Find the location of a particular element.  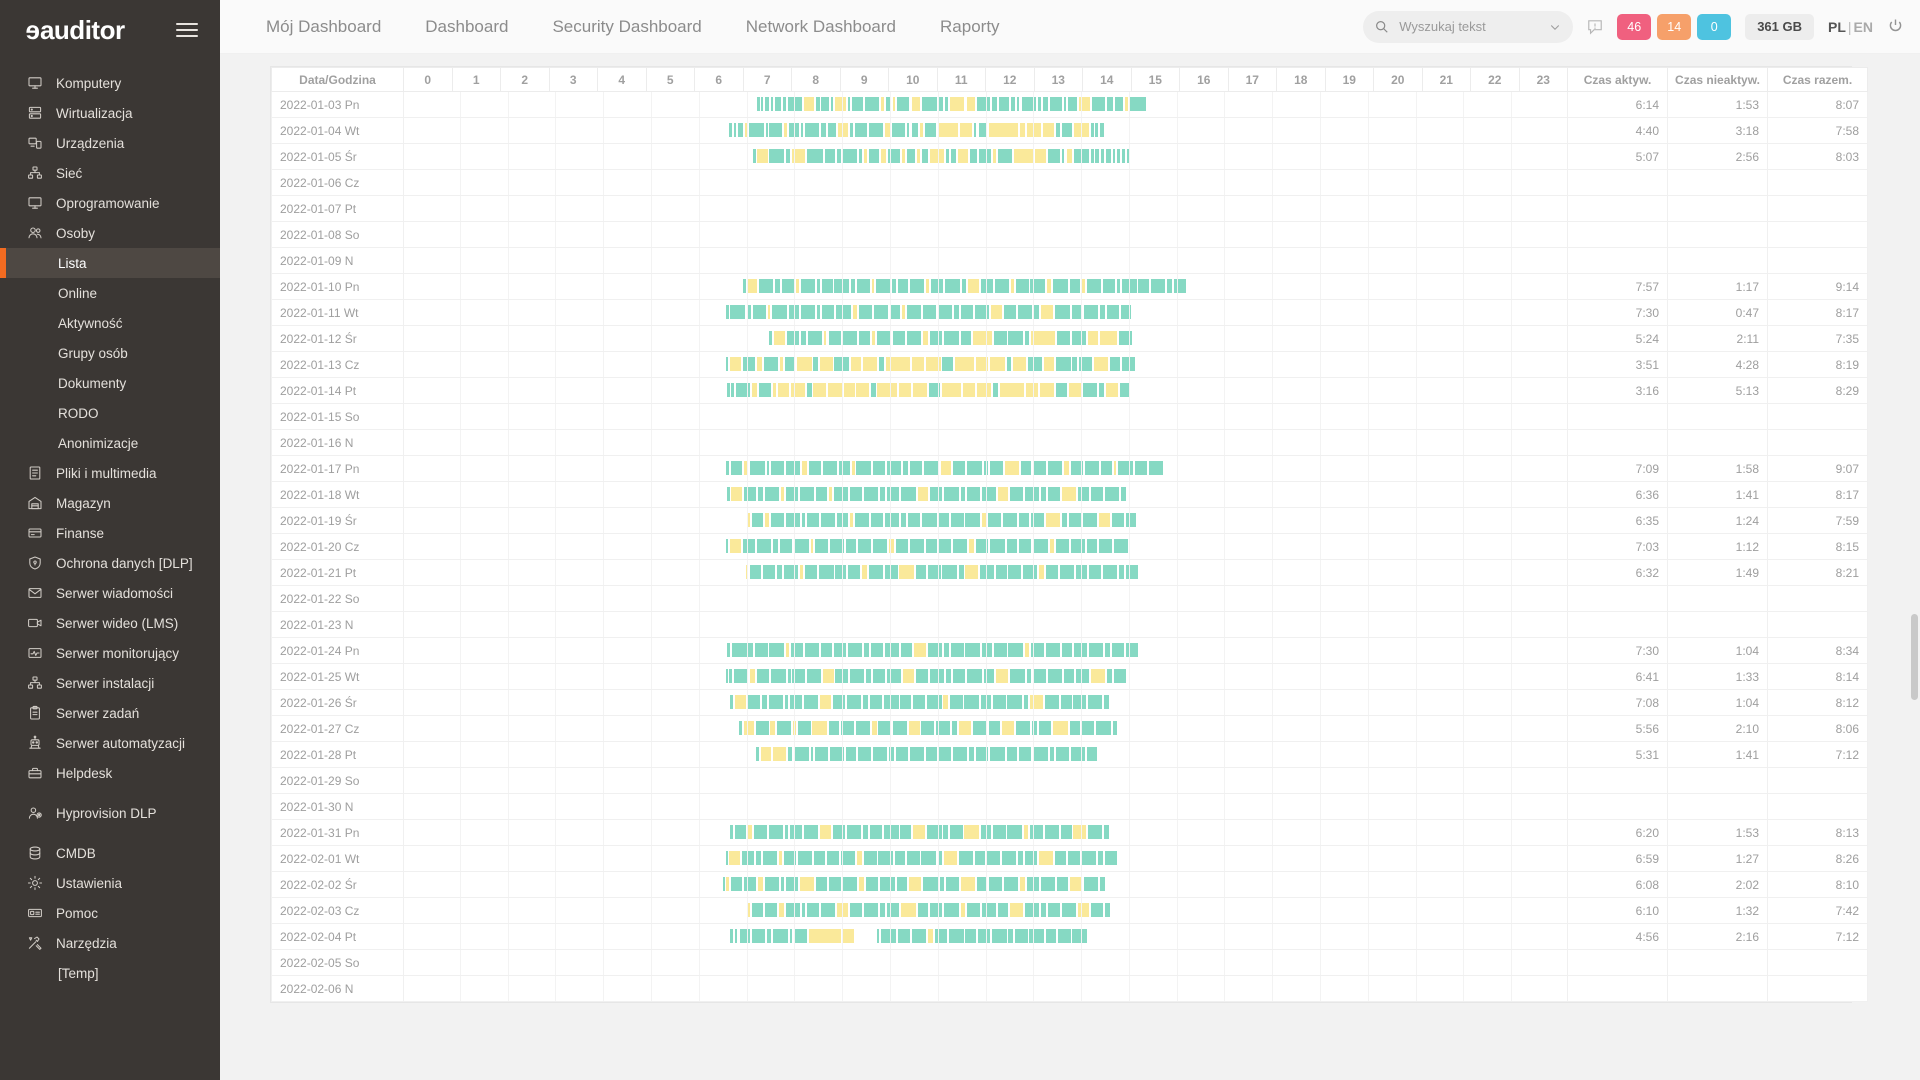

search-box is located at coordinates (1468, 26).